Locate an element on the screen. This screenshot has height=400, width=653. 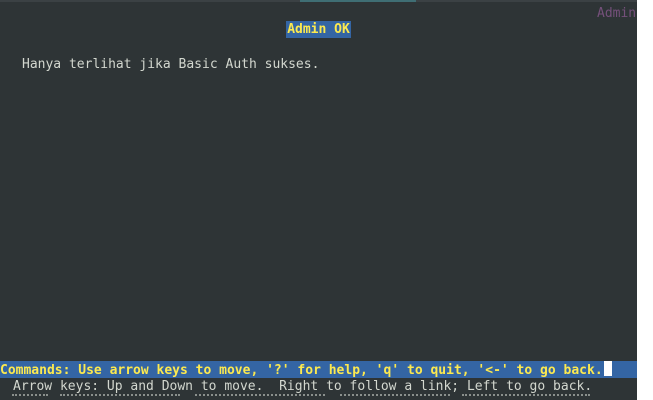
window-edge is located at coordinates (645, 200).